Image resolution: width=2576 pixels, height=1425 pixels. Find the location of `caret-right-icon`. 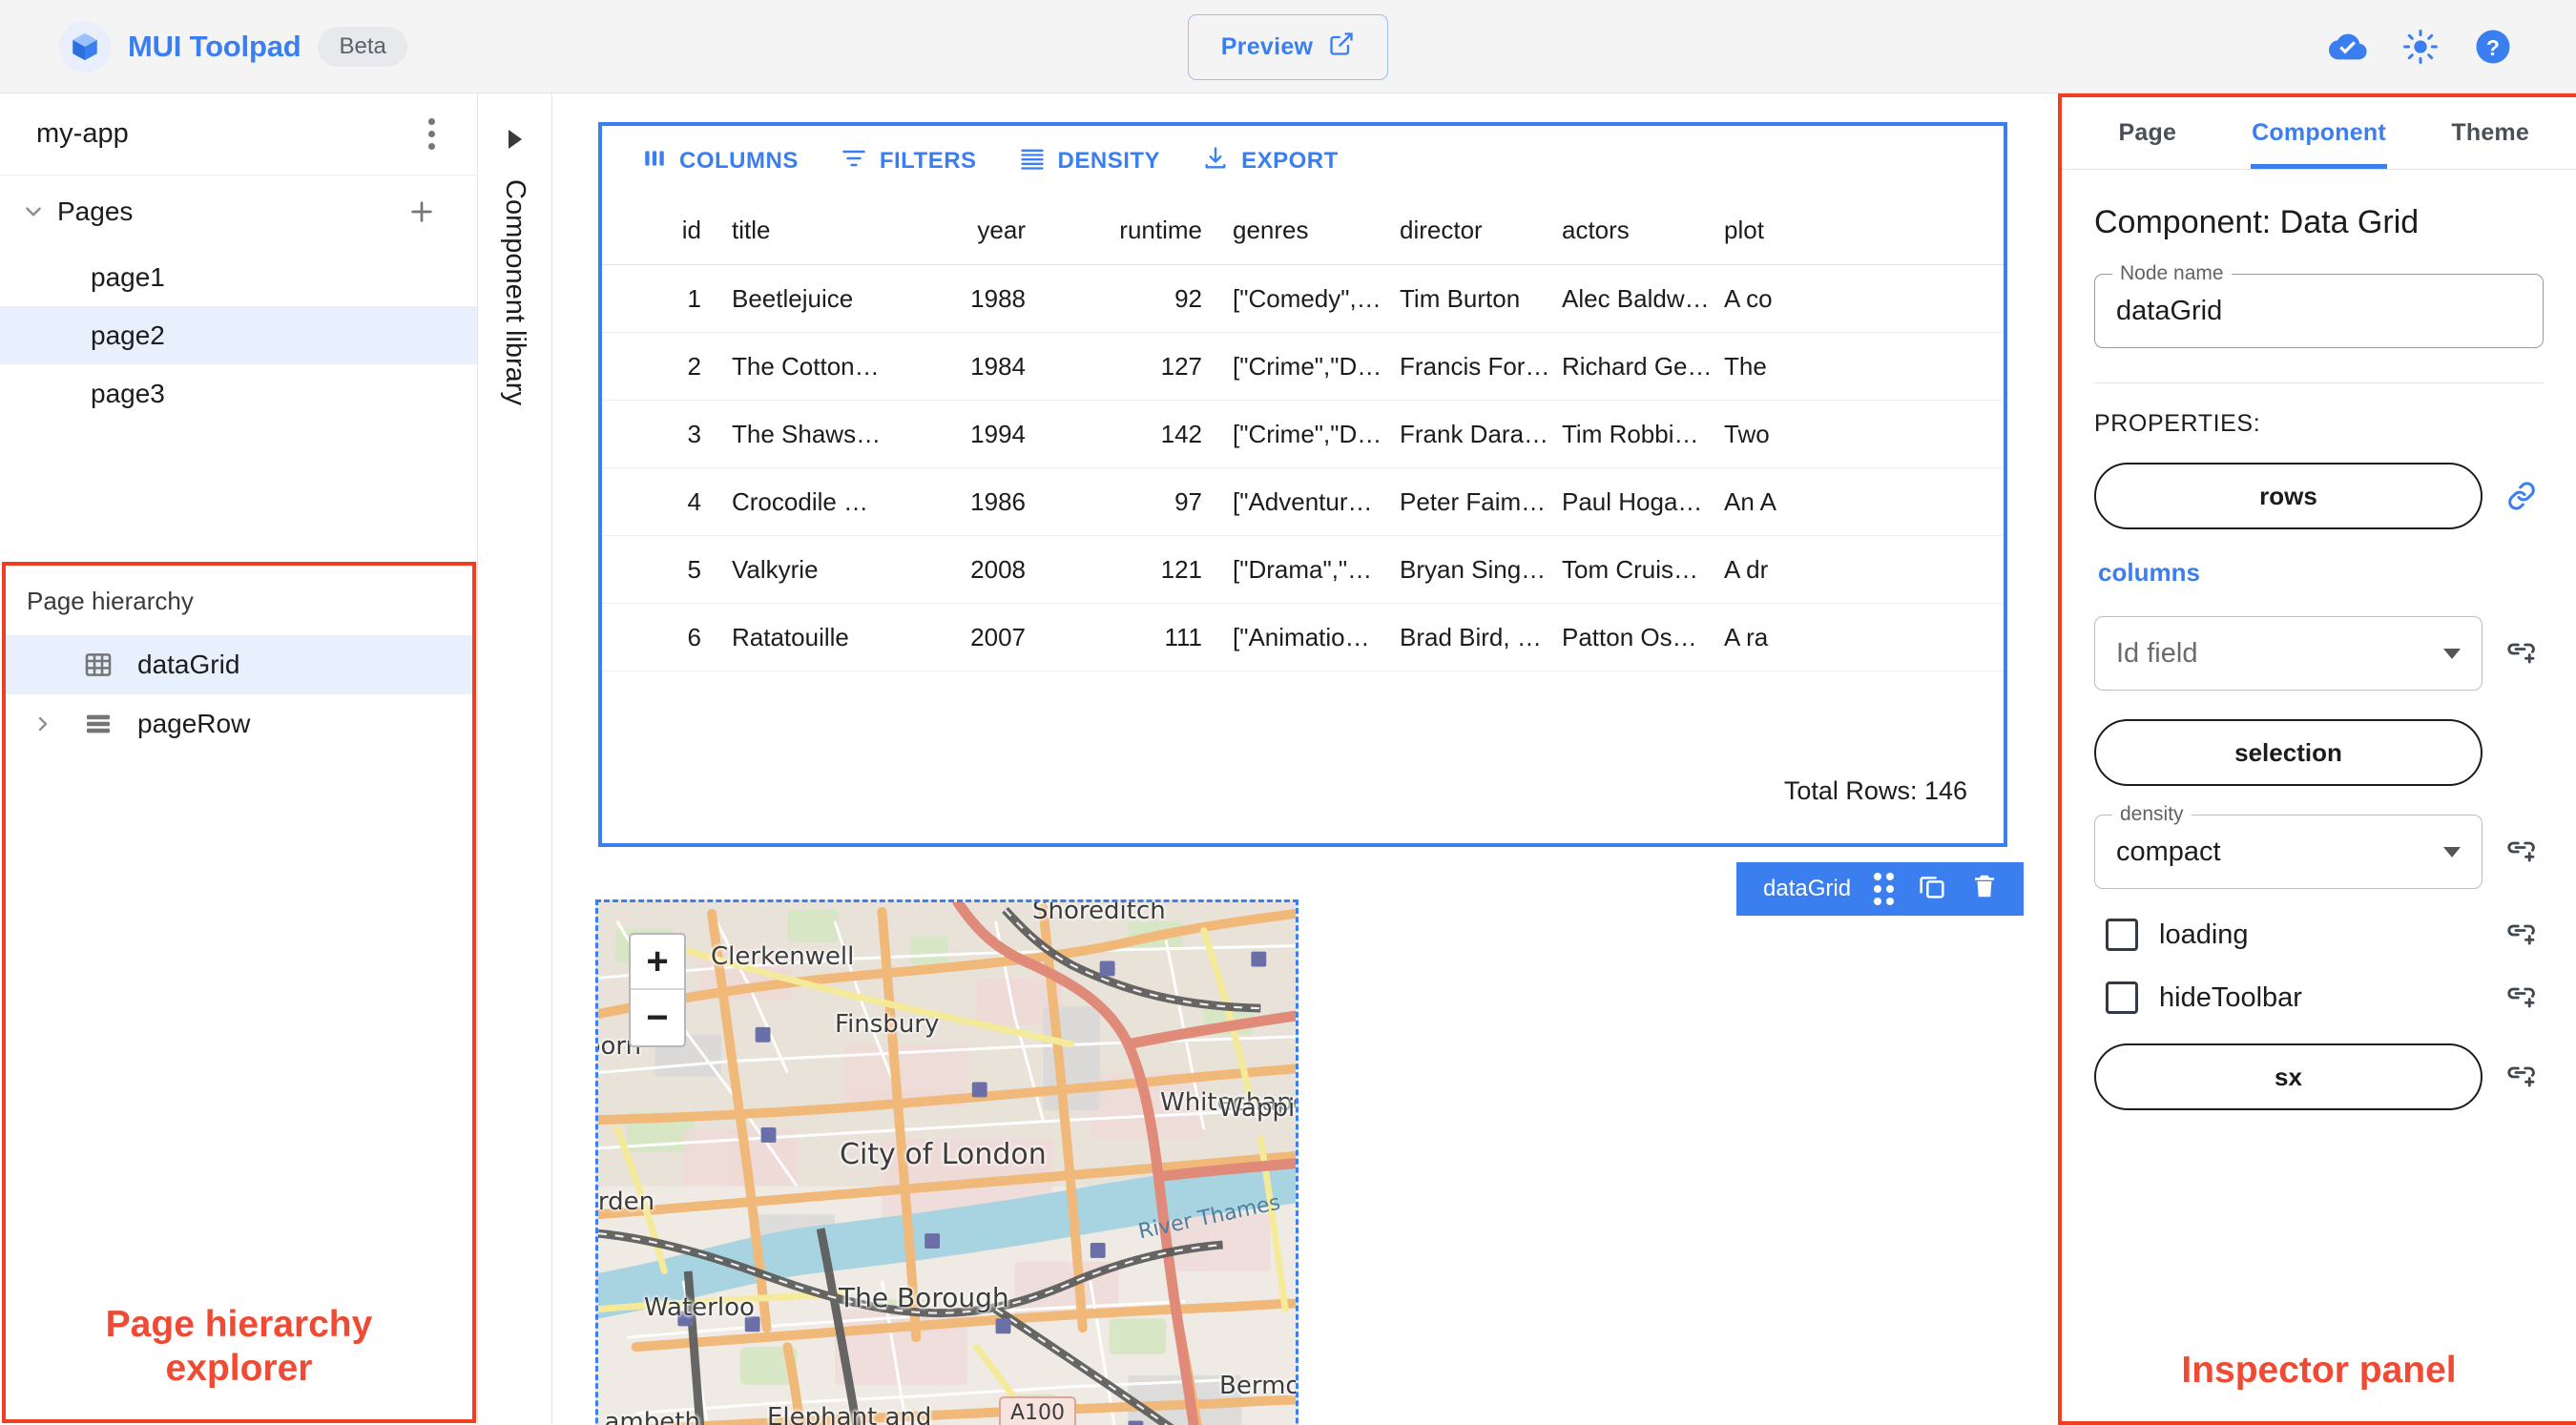

caret-right-icon is located at coordinates (515, 139).